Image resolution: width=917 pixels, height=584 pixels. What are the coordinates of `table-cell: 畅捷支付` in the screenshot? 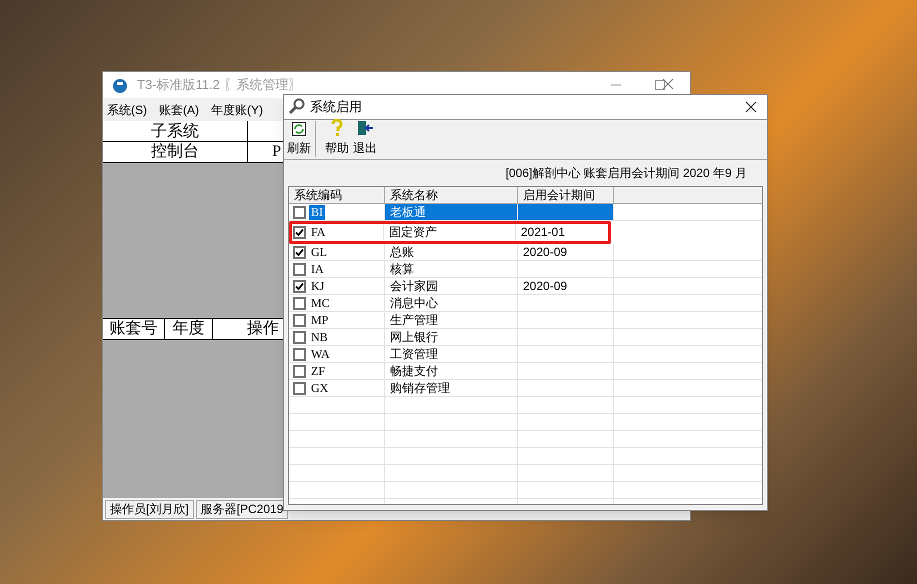 It's located at (451, 371).